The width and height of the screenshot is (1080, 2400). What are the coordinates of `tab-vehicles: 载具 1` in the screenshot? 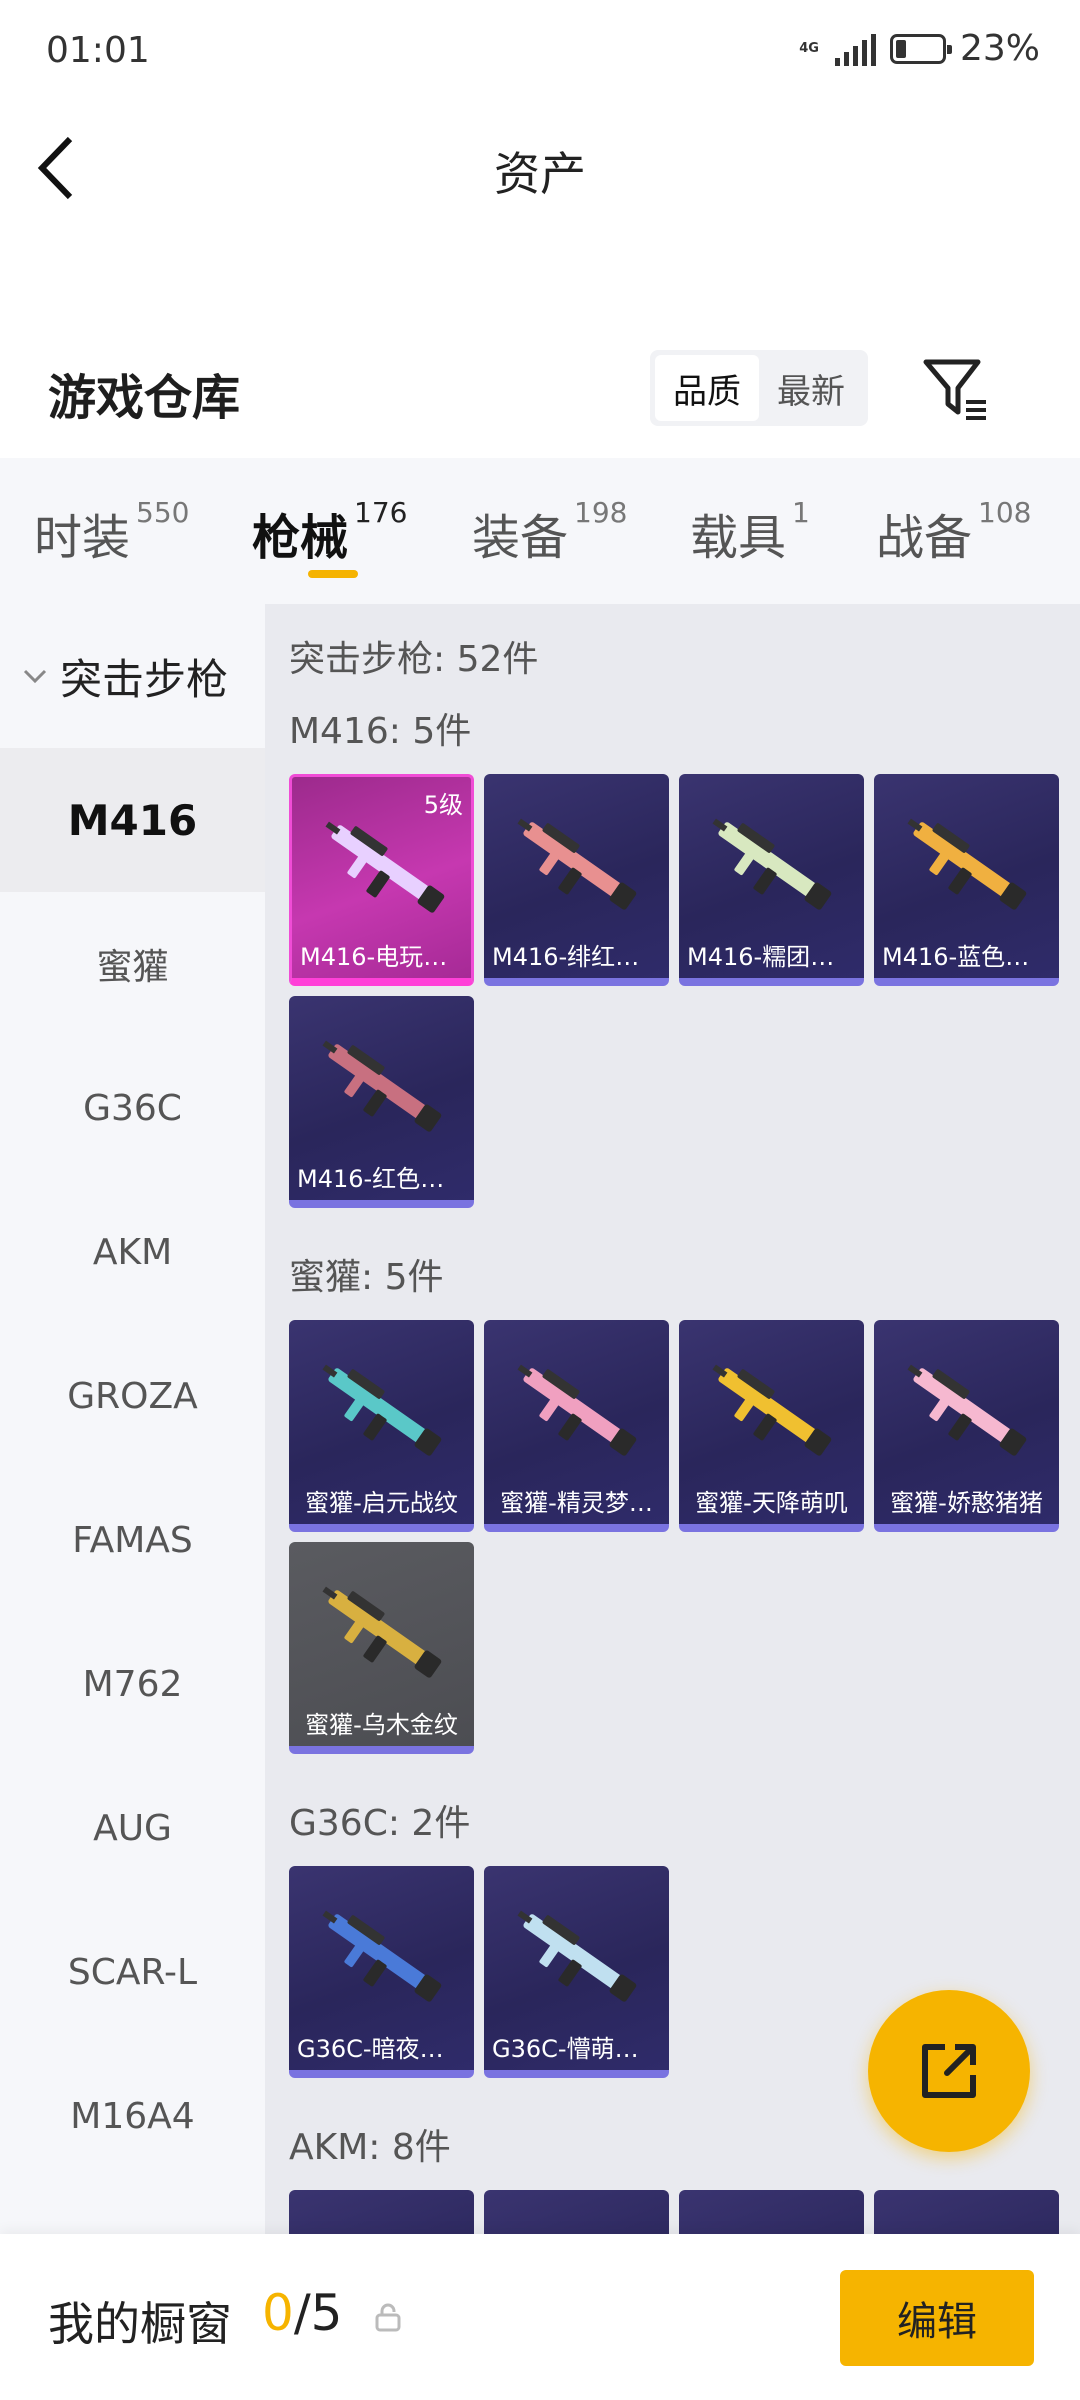 It's located at (750, 532).